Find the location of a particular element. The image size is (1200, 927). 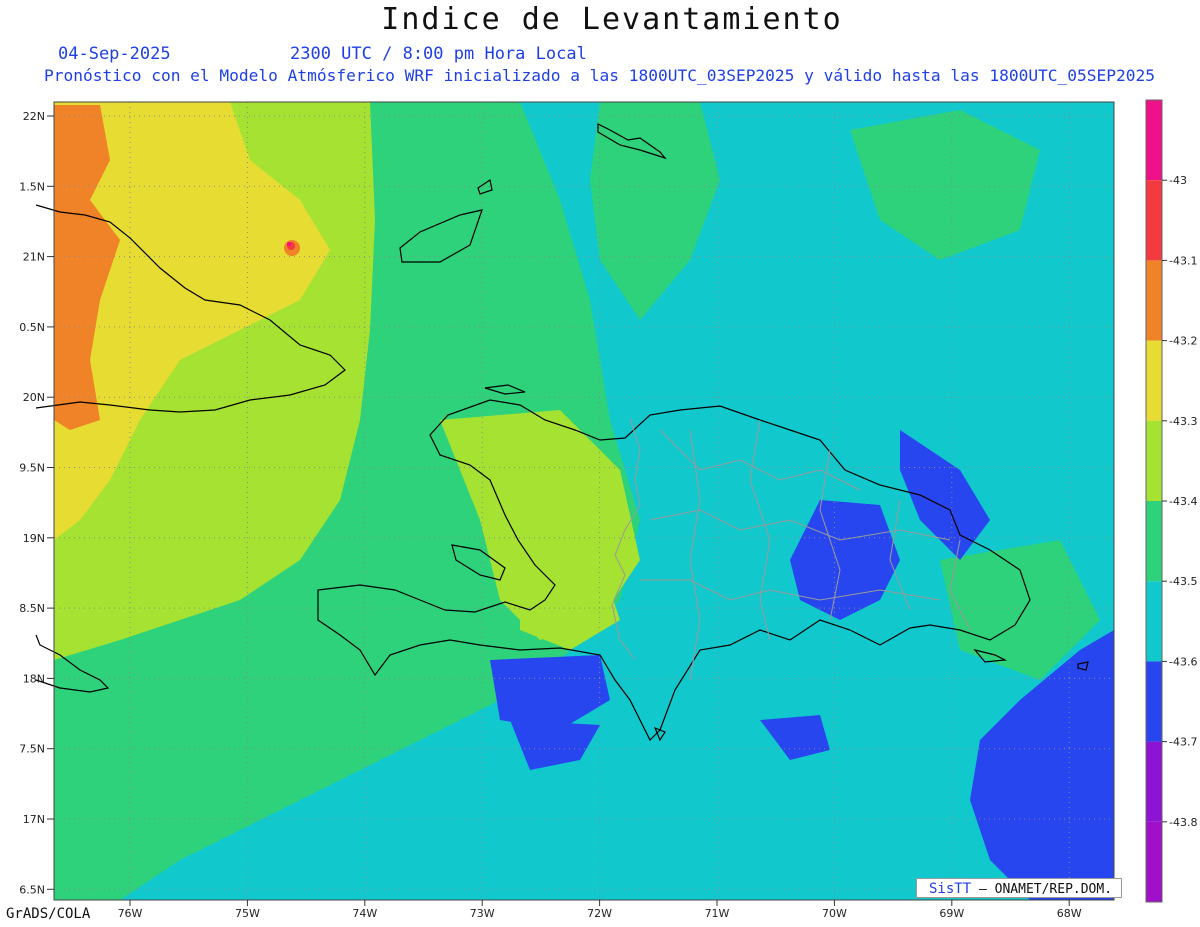

field-hotspot-magenta is located at coordinates (289, 244).